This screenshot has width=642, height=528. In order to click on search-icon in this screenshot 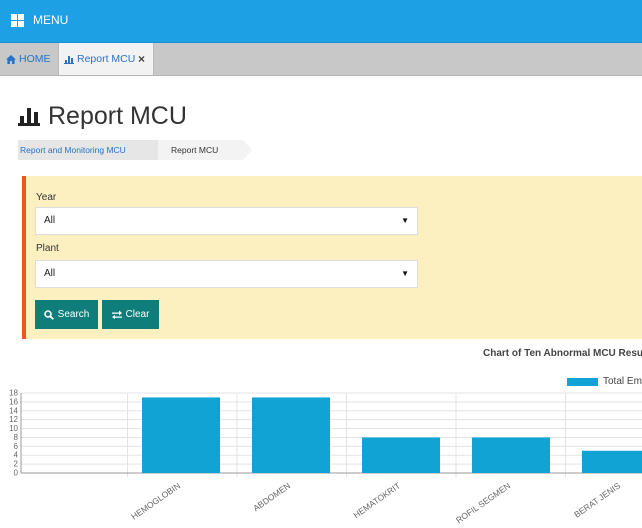, I will do `click(48, 314)`.